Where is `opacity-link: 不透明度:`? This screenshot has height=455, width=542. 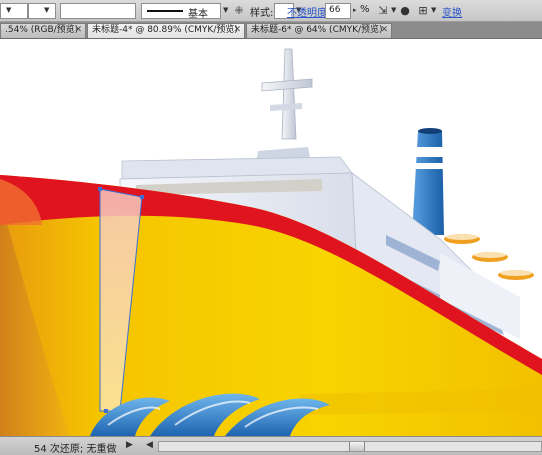
opacity-link: 不透明度: is located at coordinates (308, 11).